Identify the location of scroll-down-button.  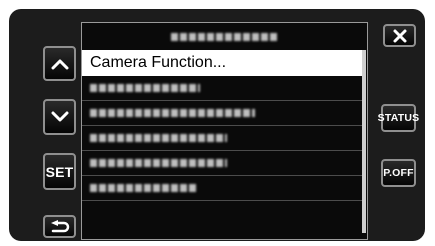
(59, 117).